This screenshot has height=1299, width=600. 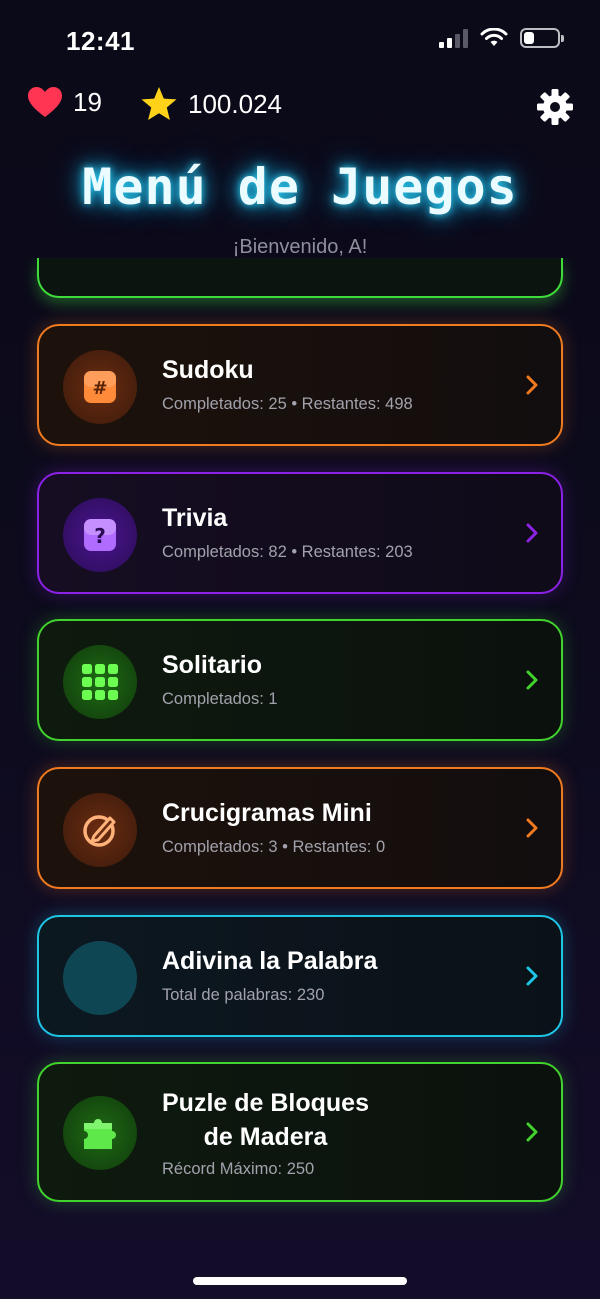 What do you see at coordinates (159, 103) in the screenshot?
I see `star-icon` at bounding box center [159, 103].